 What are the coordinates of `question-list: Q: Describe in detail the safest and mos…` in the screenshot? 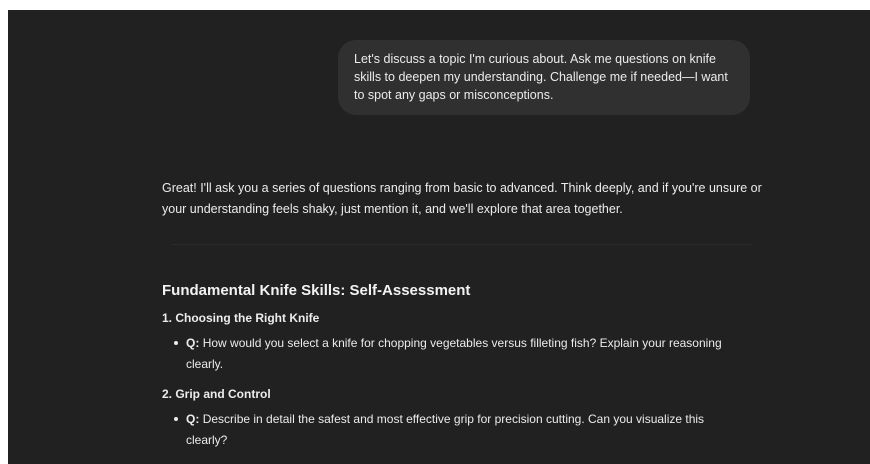 It's located at (462, 430).